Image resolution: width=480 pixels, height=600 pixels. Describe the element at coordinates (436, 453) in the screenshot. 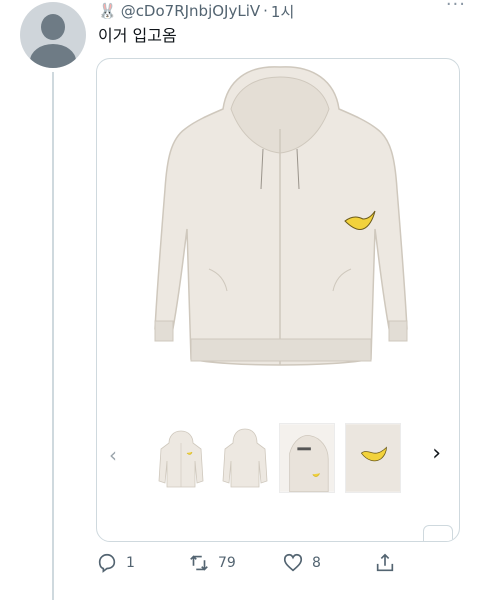

I see `chevron-right-icon: ›` at that location.